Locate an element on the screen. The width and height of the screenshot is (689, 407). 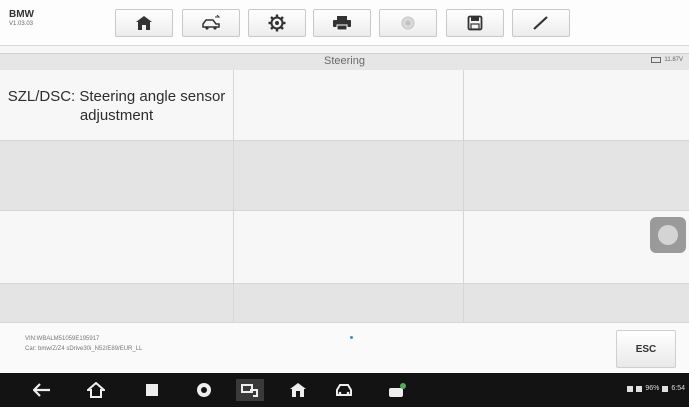
wifi-icon is located at coordinates (639, 388).